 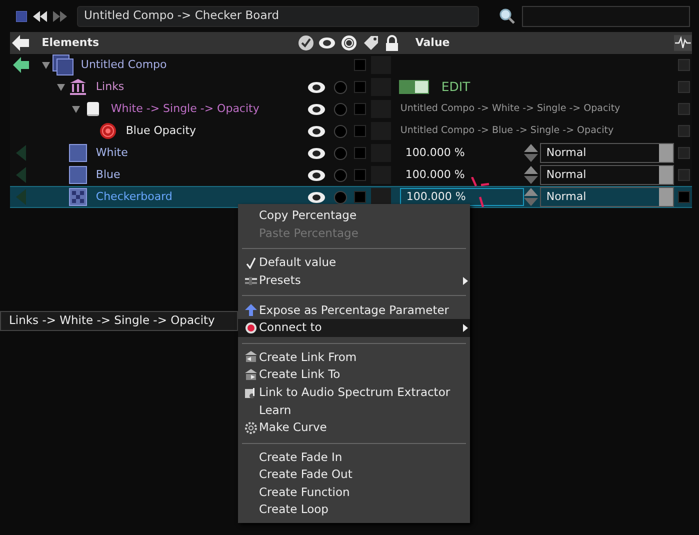 What do you see at coordinates (21, 43) in the screenshot?
I see `back-arrow-icon` at bounding box center [21, 43].